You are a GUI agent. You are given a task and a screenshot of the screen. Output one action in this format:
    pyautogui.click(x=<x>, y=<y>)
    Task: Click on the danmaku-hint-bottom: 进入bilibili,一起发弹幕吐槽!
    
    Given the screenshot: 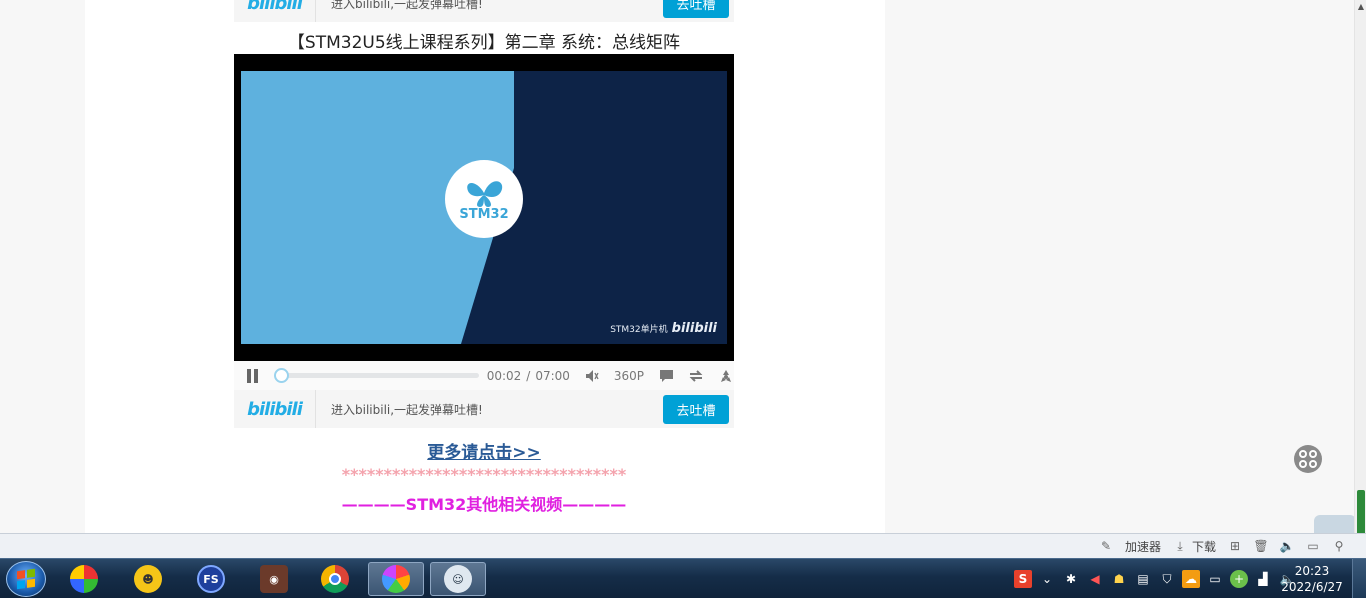 What is the action you would take?
    pyautogui.click(x=407, y=409)
    